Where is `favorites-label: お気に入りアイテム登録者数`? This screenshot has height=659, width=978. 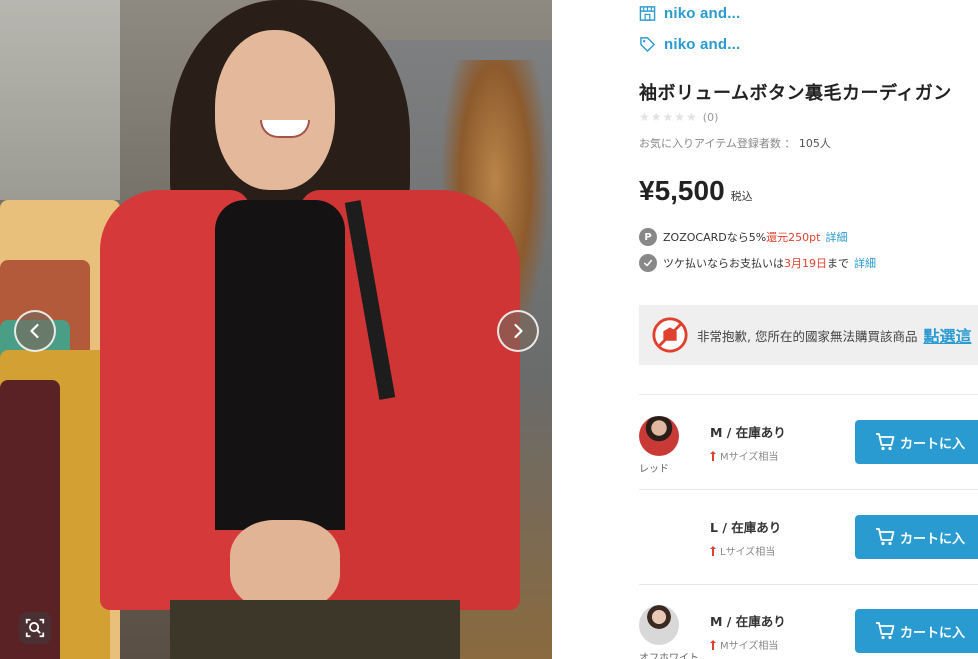 favorites-label: お気に入りアイテム登録者数 is located at coordinates (710, 143).